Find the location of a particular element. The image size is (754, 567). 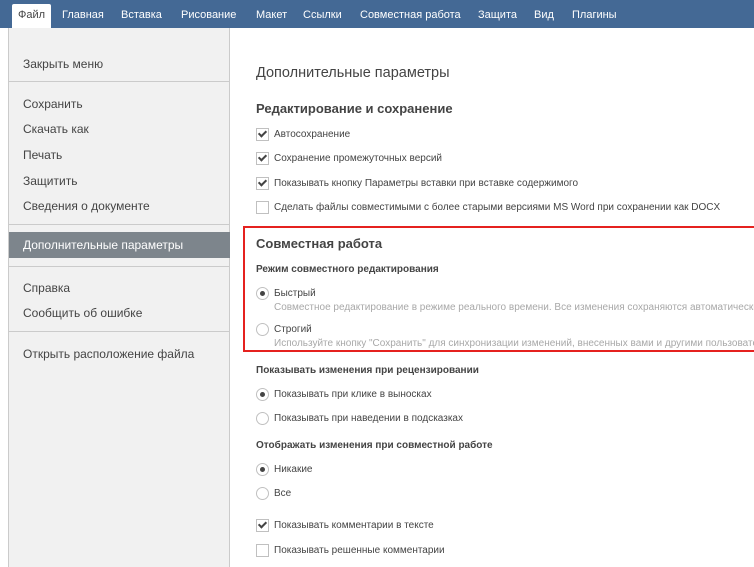

changes-none-radio is located at coordinates (262, 469).